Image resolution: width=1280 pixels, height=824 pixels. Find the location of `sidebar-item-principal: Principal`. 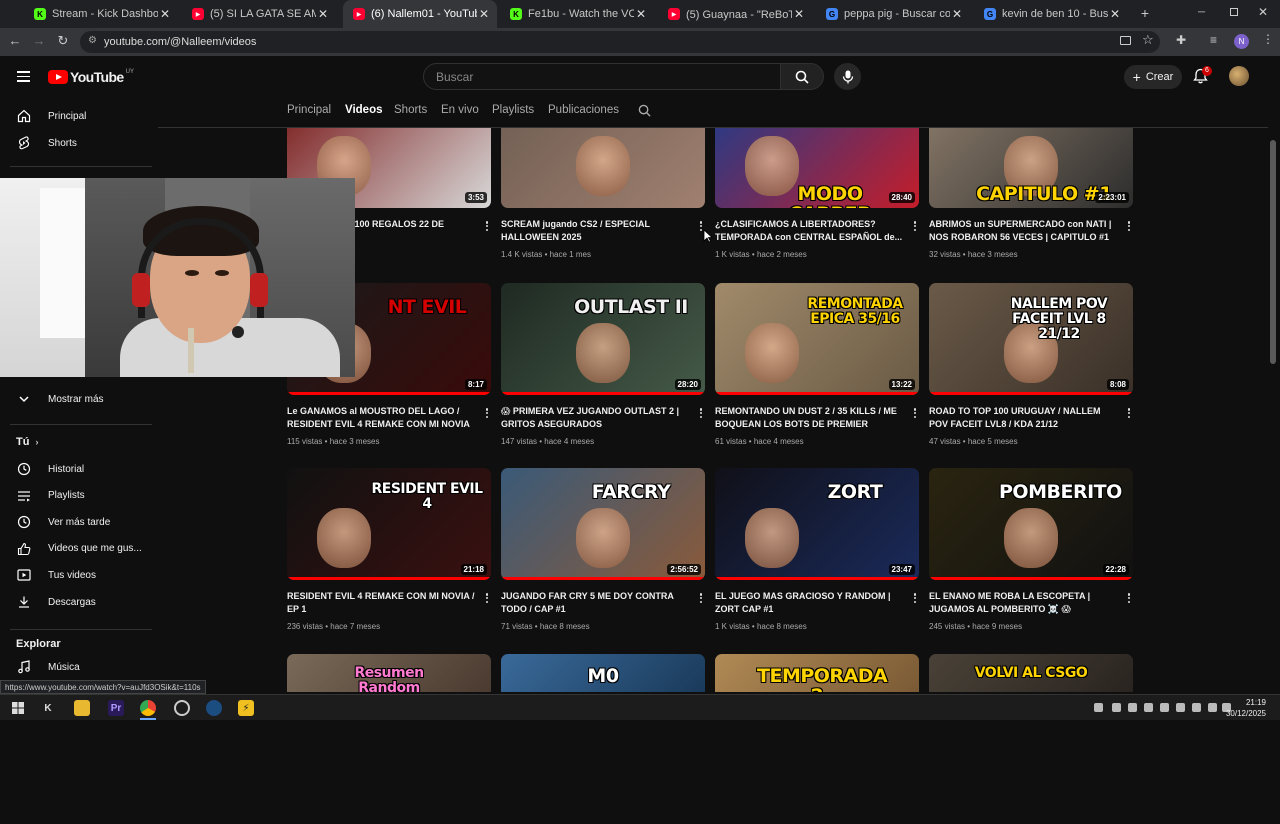

sidebar-item-principal: Principal is located at coordinates (79, 116).